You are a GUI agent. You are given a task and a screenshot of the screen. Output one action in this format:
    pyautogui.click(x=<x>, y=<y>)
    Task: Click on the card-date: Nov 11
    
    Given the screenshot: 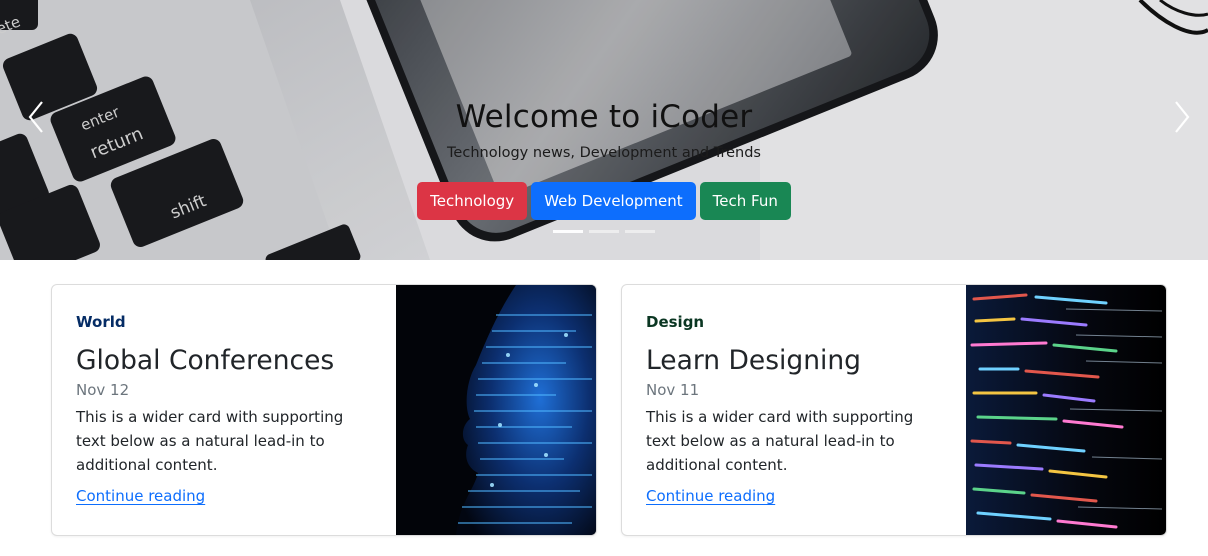 What is the action you would take?
    pyautogui.click(x=673, y=390)
    